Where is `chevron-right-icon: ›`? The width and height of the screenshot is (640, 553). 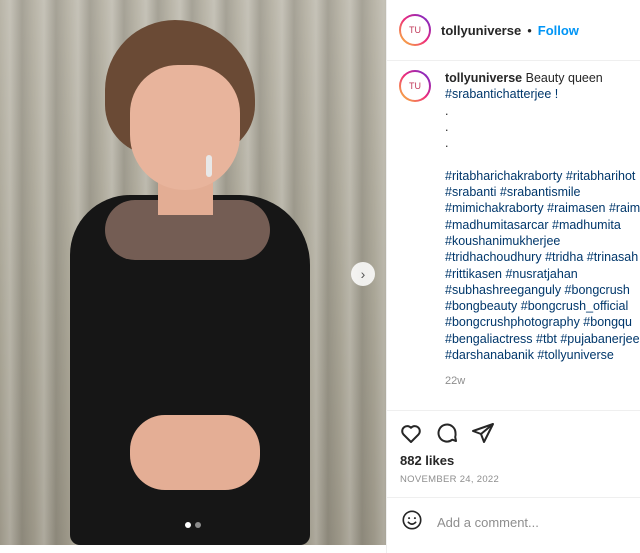
chevron-right-icon: › is located at coordinates (363, 274).